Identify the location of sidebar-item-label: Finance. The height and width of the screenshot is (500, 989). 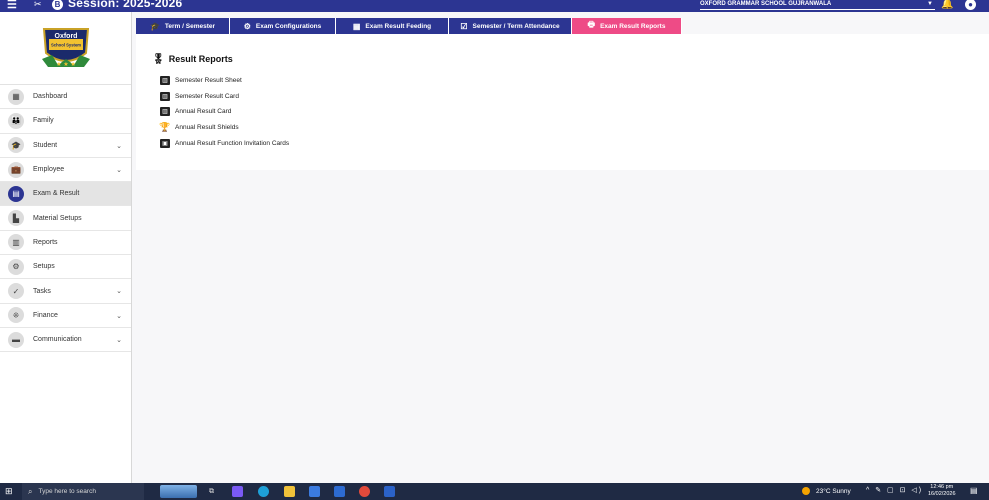
(45, 315).